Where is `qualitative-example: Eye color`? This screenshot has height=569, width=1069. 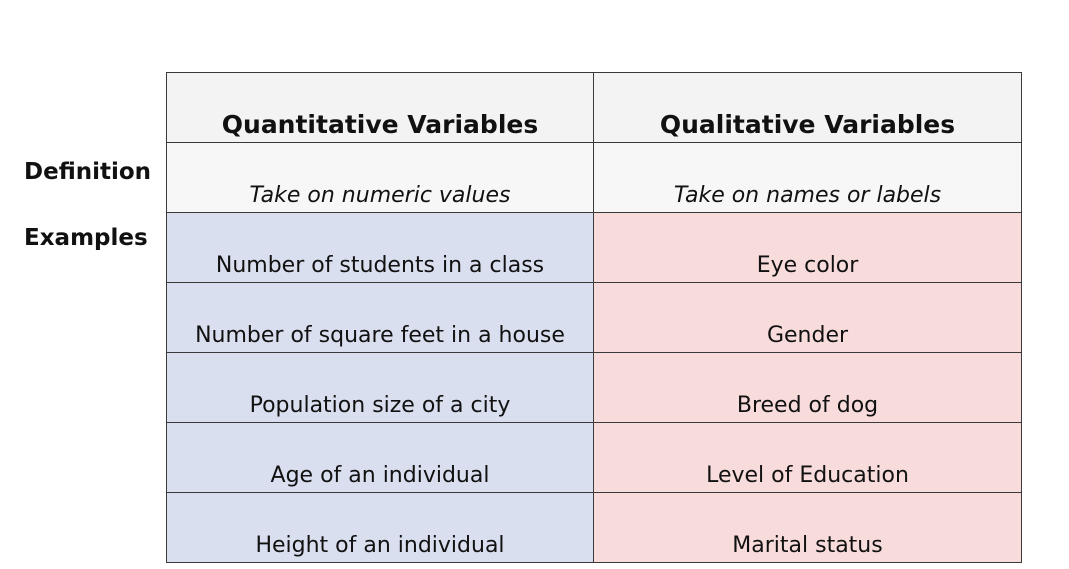 qualitative-example: Eye color is located at coordinates (807, 247).